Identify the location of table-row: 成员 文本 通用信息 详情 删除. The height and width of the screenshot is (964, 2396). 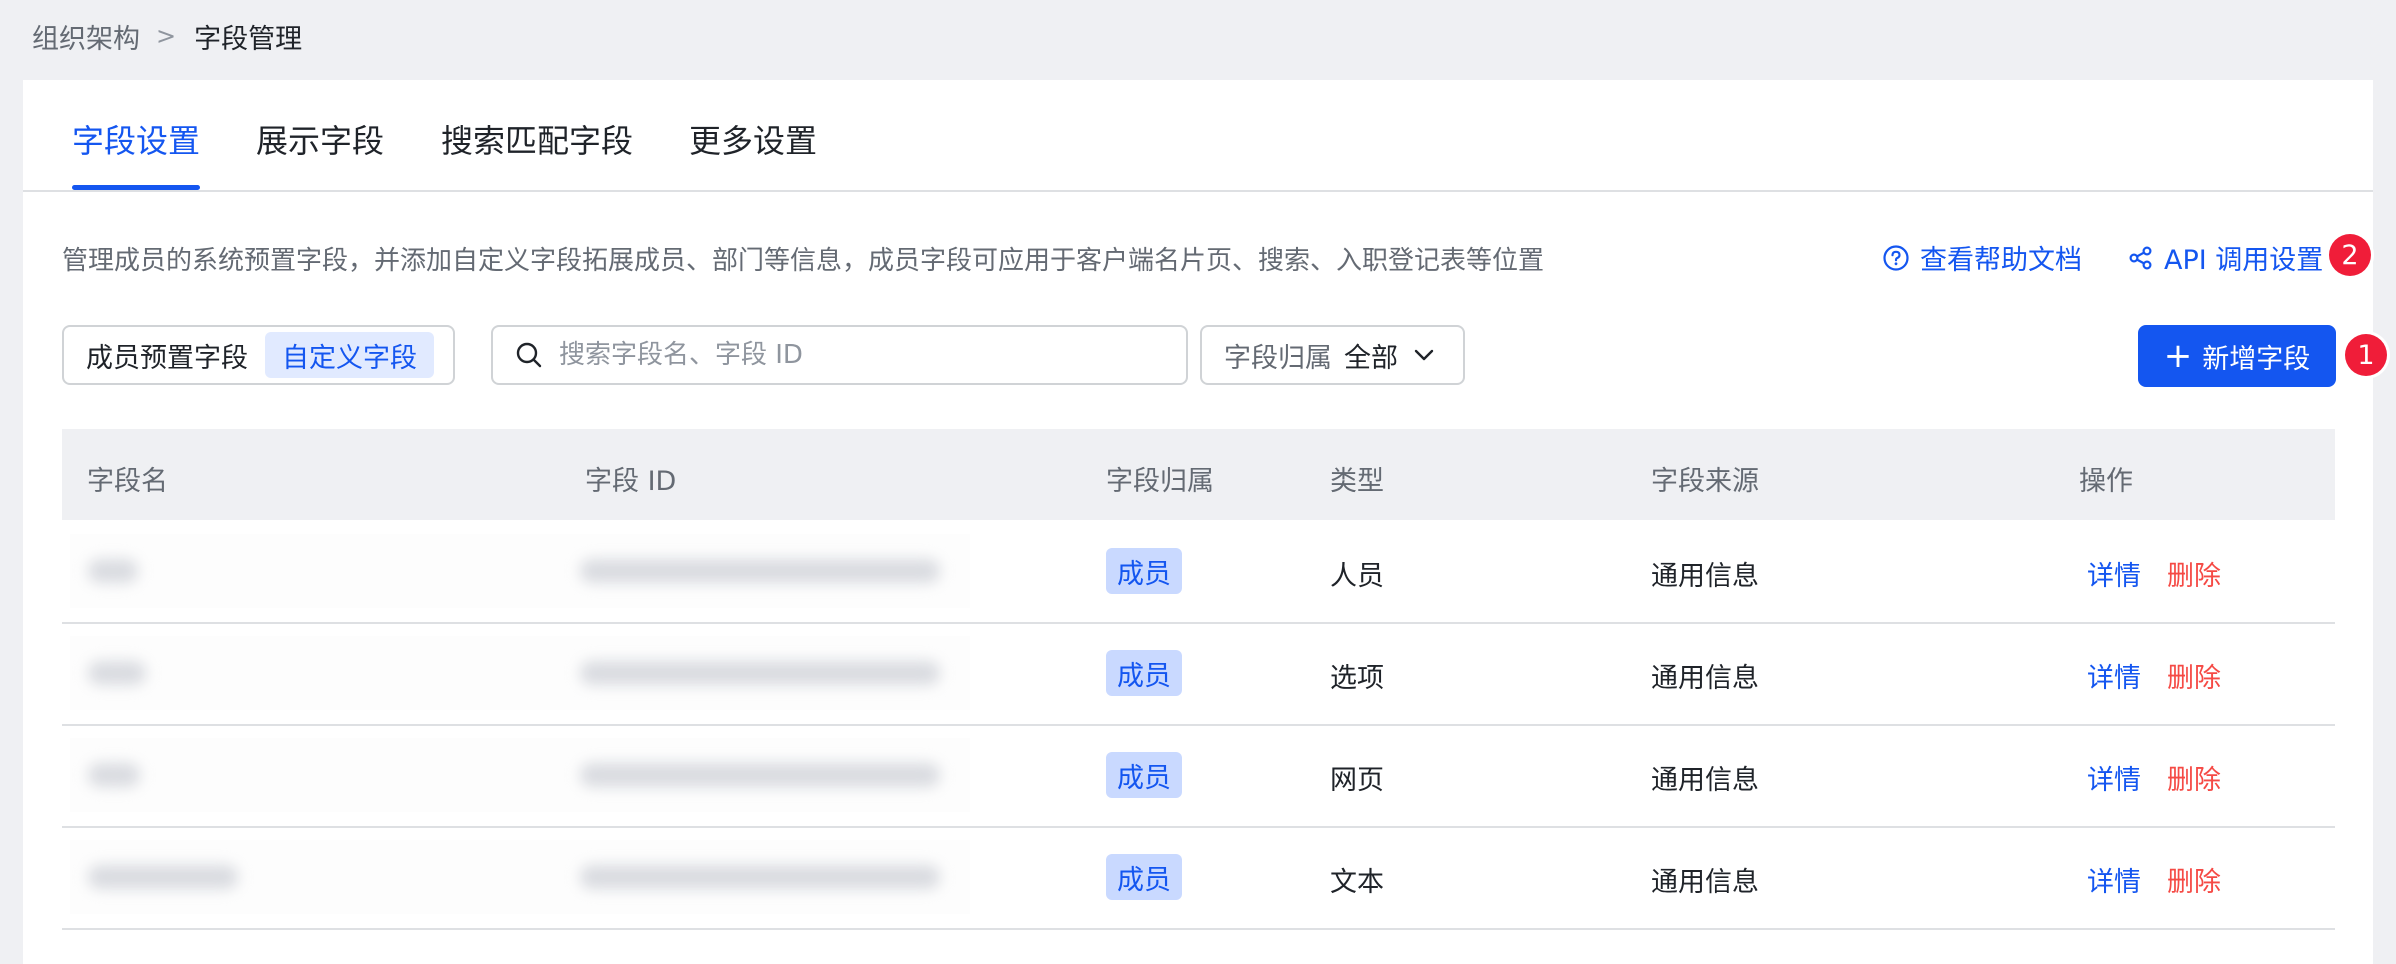
(1198, 878).